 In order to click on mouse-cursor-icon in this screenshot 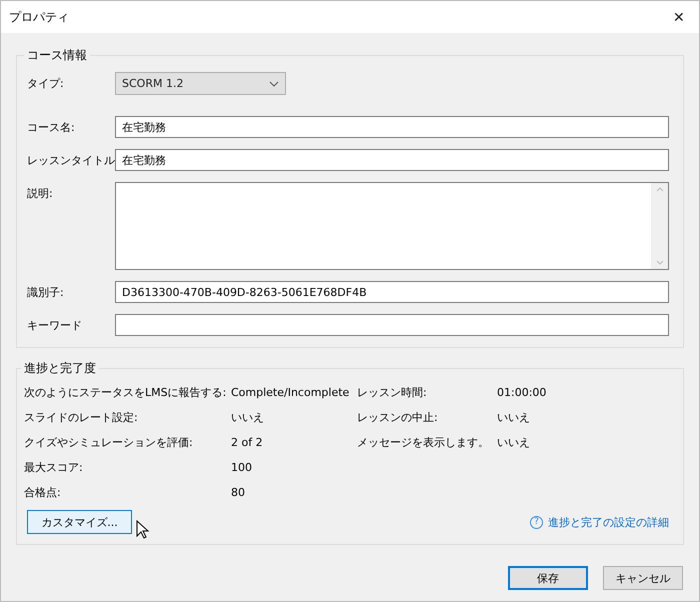, I will do `click(143, 530)`.